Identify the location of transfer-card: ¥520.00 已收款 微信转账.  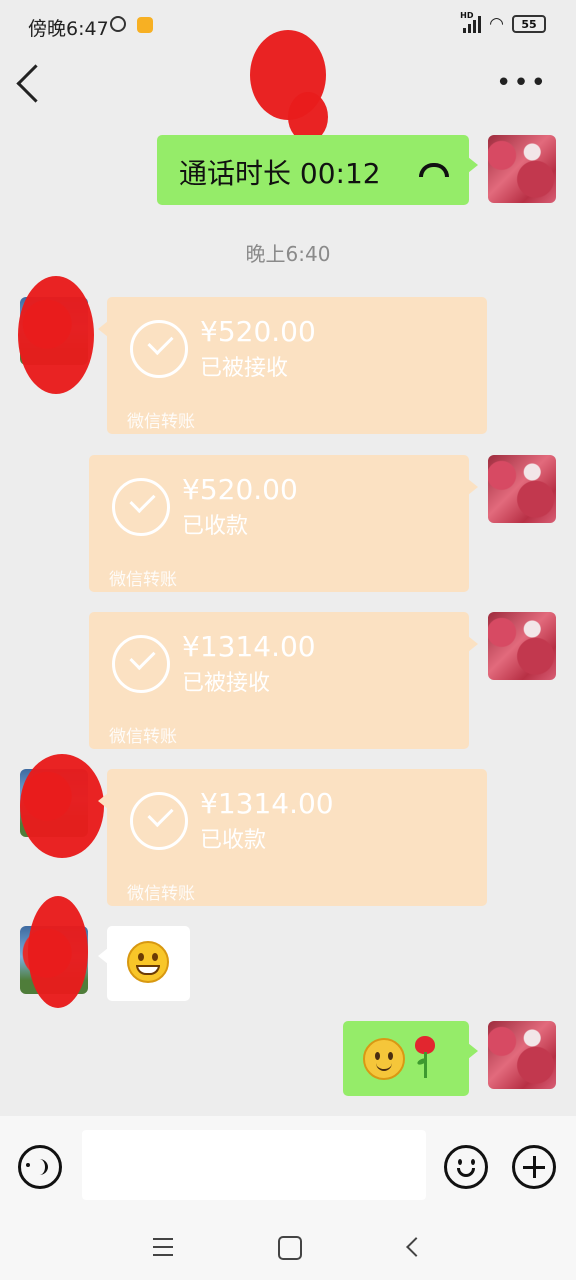
(283, 523).